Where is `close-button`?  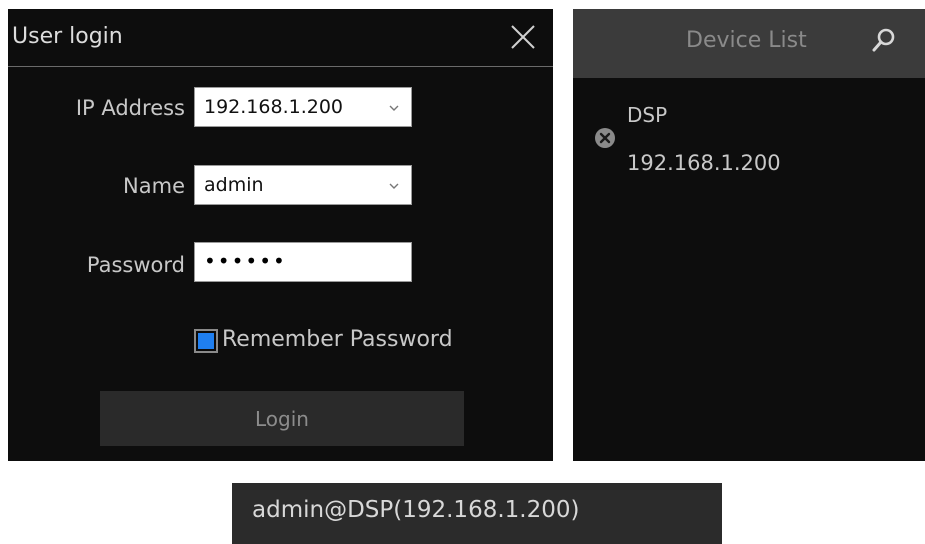
close-button is located at coordinates (523, 37).